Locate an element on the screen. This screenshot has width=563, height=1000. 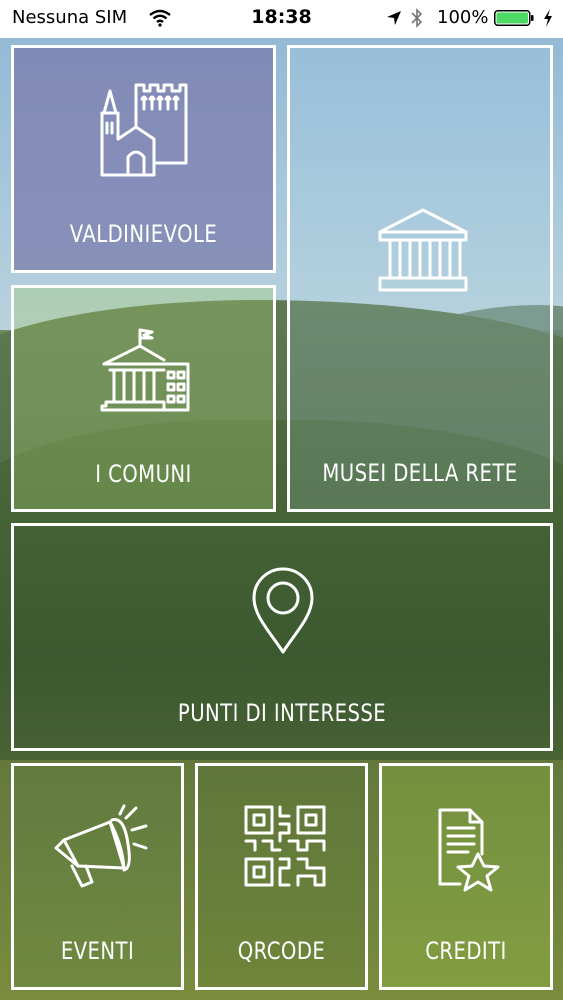
tile-label: EVENTI is located at coordinates (97, 951).